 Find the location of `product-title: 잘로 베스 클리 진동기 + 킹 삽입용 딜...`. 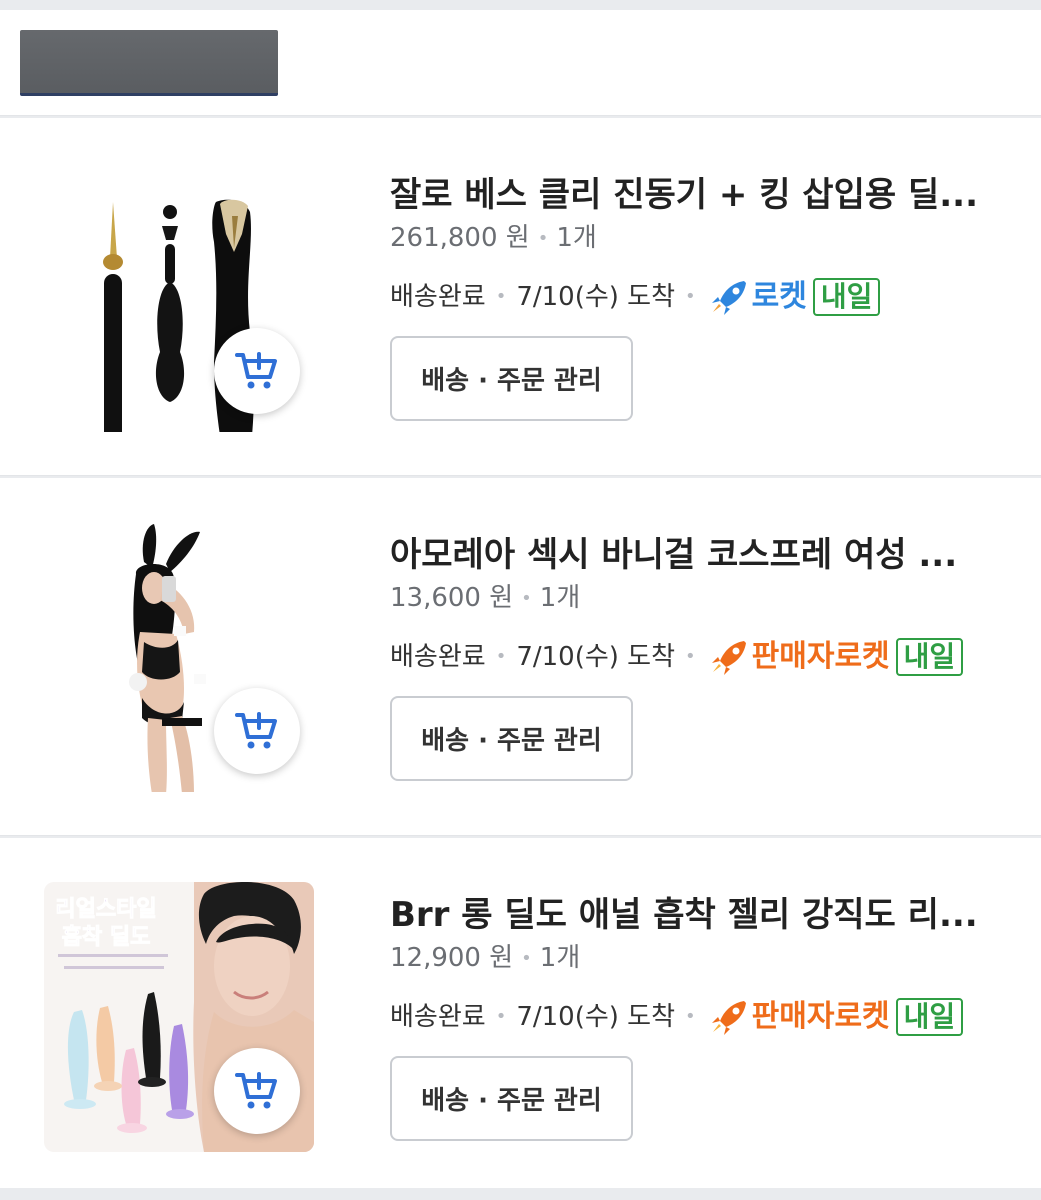

product-title: 잘로 베스 클리 진동기 + 킹 삽입용 딜... is located at coordinates (690, 195).